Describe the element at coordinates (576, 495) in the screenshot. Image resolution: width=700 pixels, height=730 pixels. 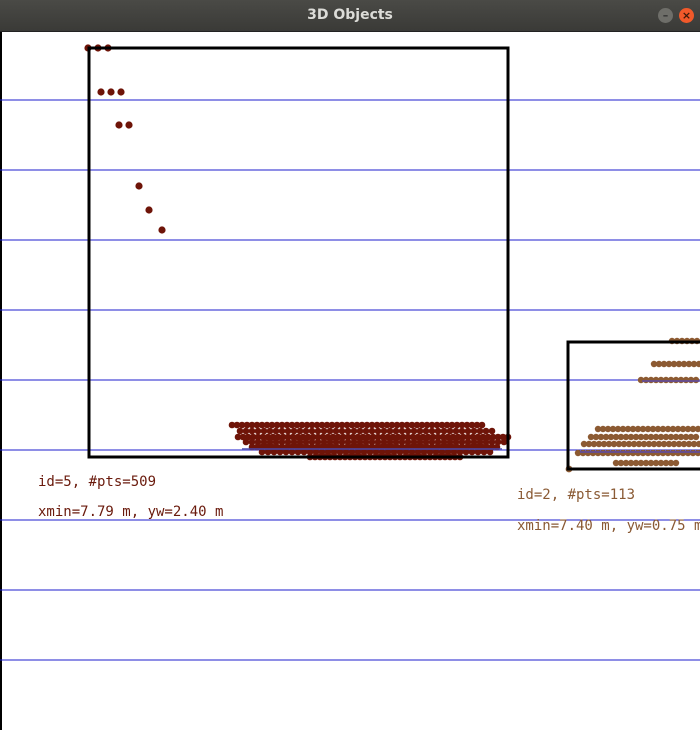
I see `object-2-id-label: id=2, #pts=113` at that location.